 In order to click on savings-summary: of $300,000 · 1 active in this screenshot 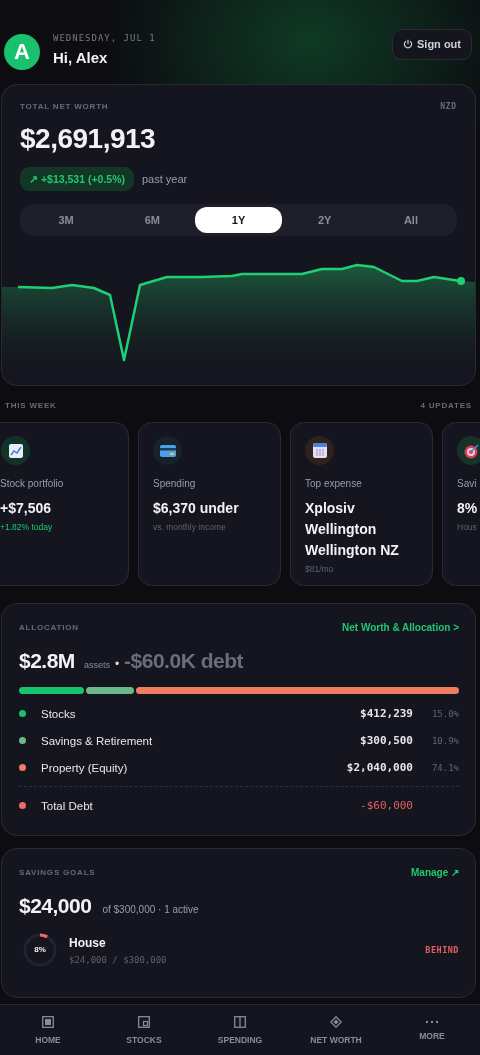, I will do `click(150, 909)`.